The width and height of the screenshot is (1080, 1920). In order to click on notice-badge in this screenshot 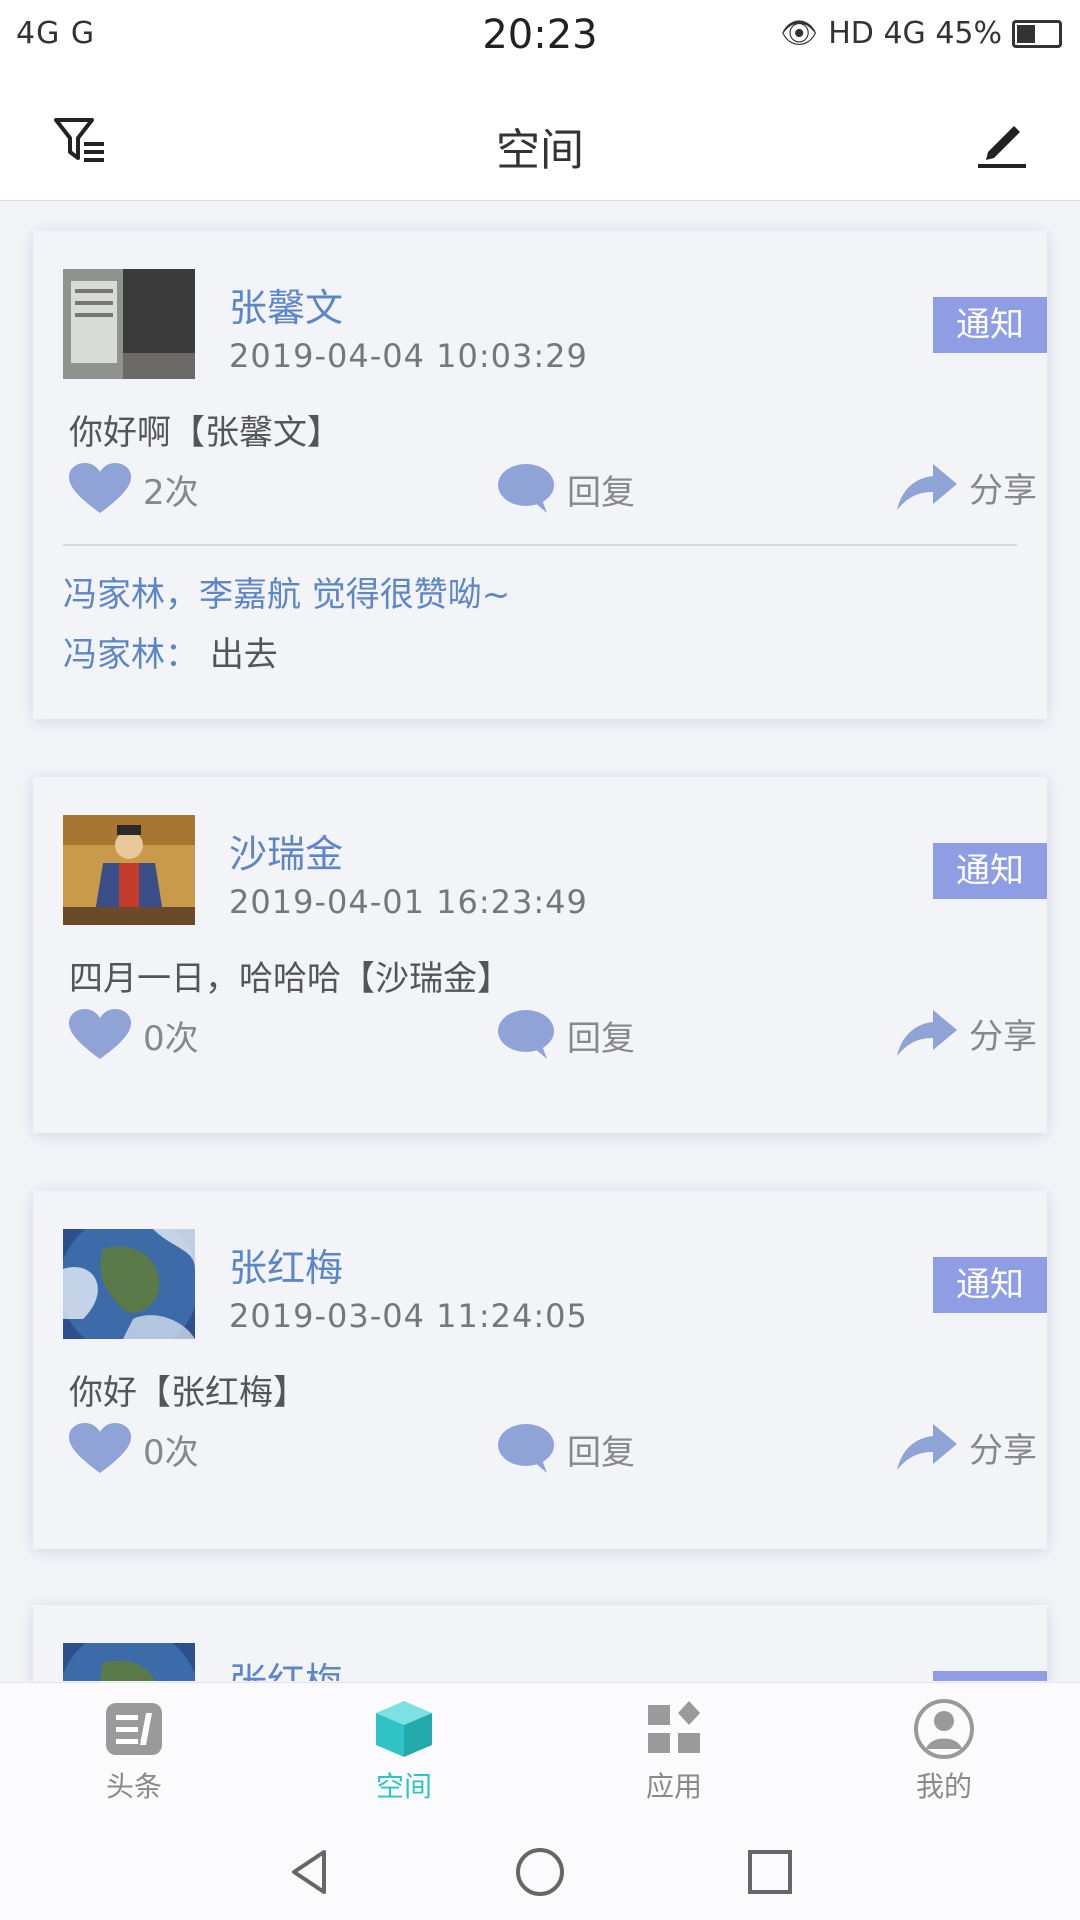, I will do `click(990, 1676)`.